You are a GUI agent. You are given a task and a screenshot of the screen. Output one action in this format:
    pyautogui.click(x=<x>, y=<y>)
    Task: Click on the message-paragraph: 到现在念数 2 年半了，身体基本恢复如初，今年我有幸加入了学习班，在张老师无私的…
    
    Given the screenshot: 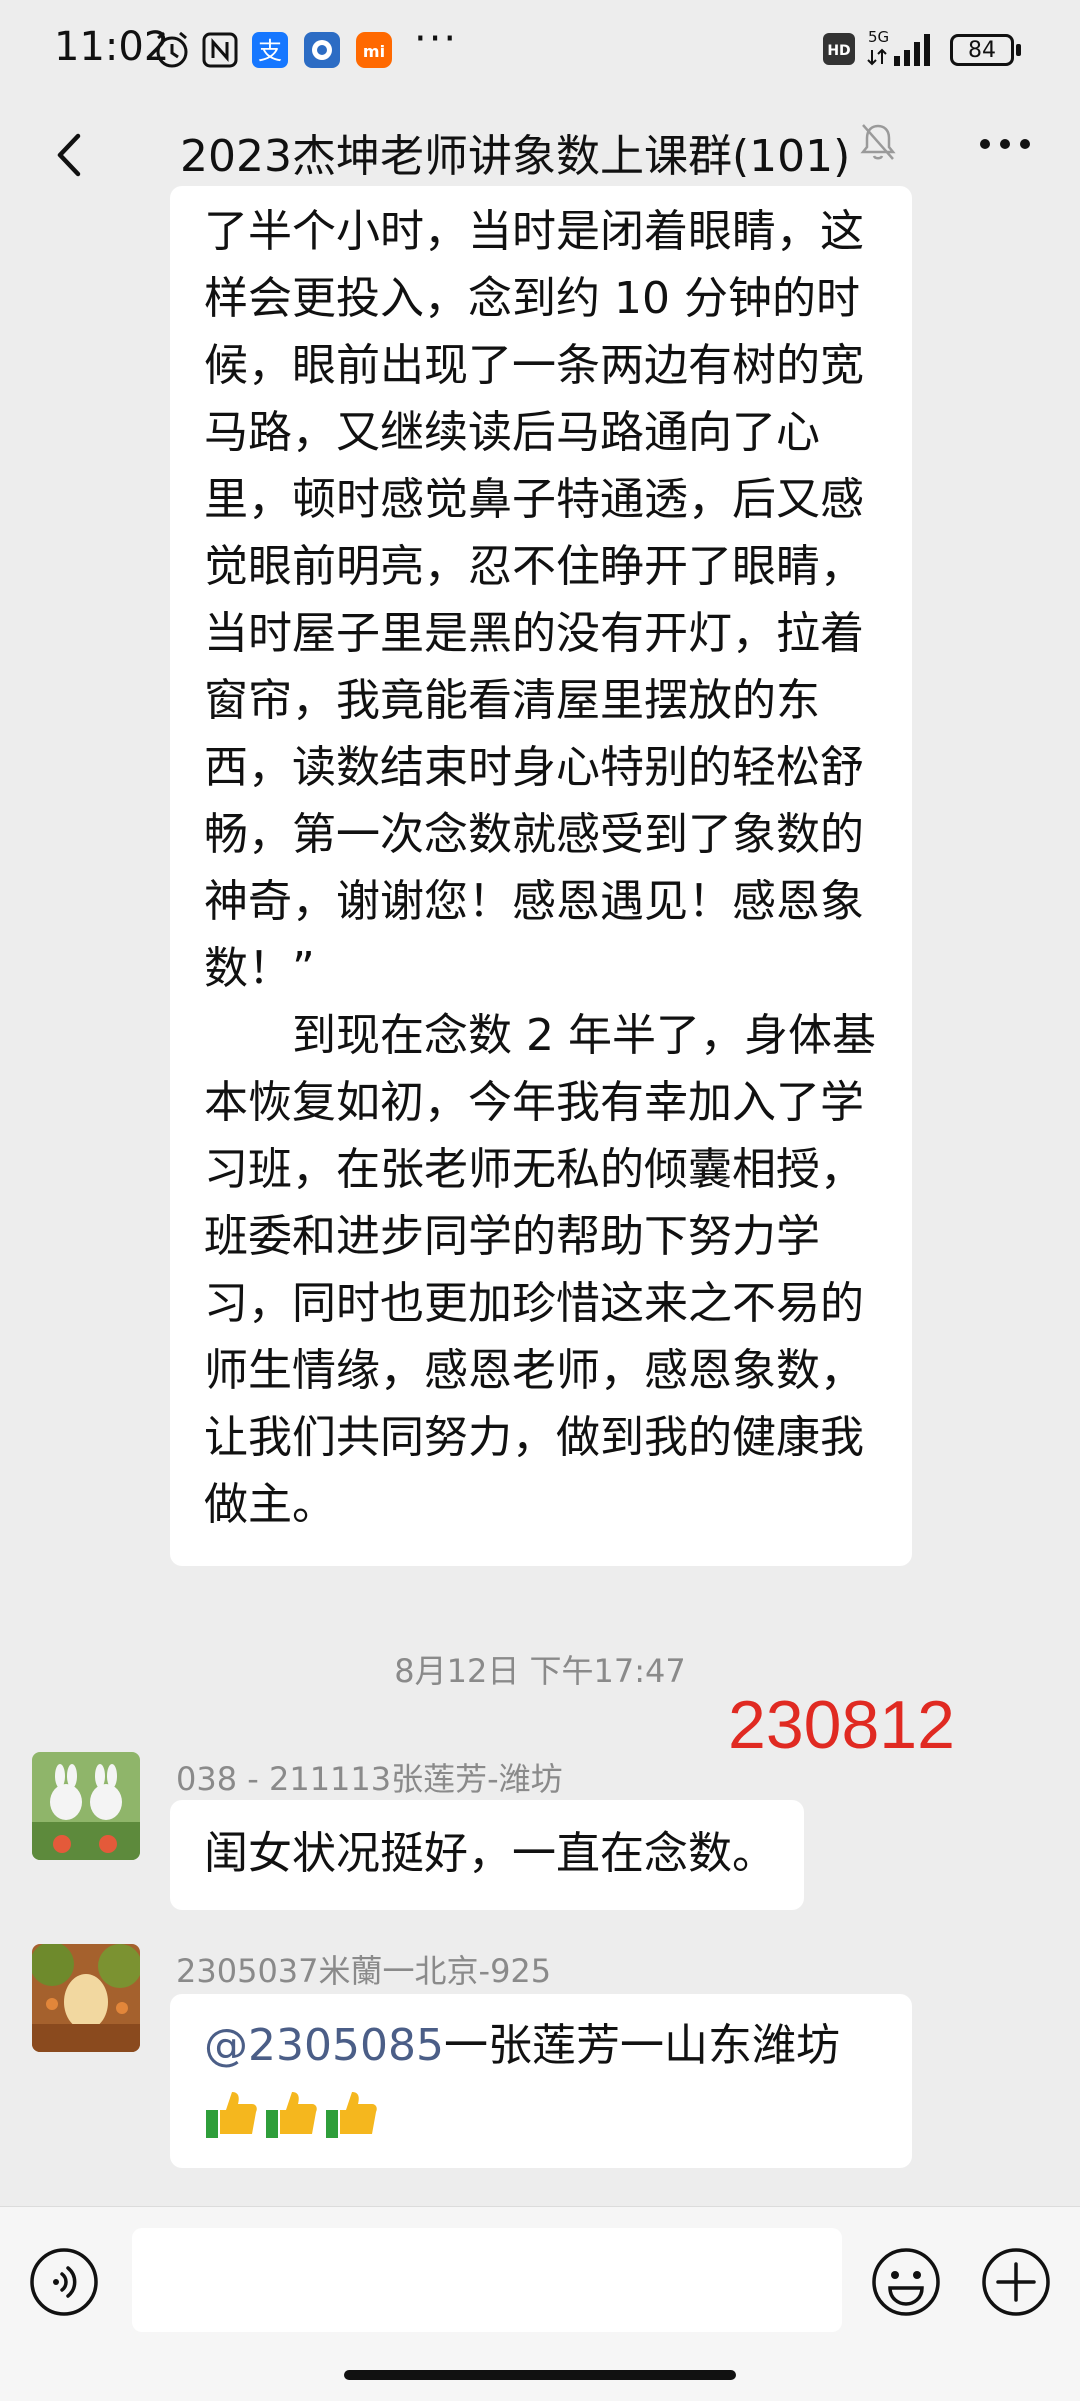 What is the action you would take?
    pyautogui.click(x=540, y=1270)
    